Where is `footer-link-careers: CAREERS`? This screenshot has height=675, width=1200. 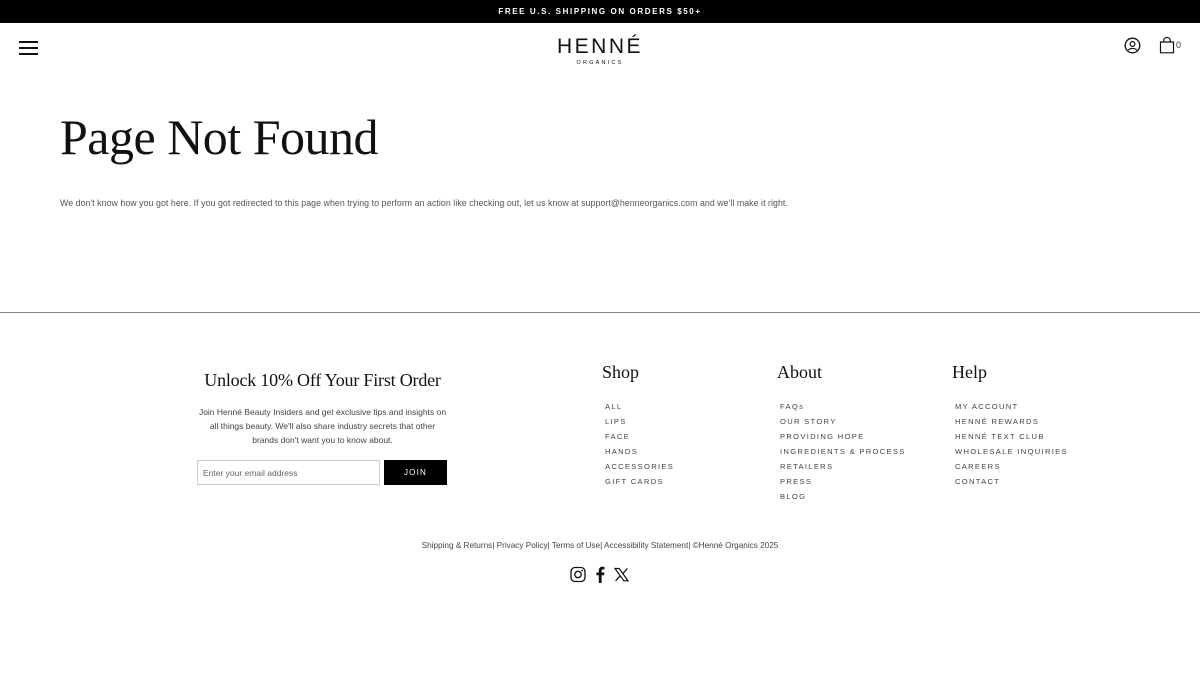 footer-link-careers: CAREERS is located at coordinates (1011, 466).